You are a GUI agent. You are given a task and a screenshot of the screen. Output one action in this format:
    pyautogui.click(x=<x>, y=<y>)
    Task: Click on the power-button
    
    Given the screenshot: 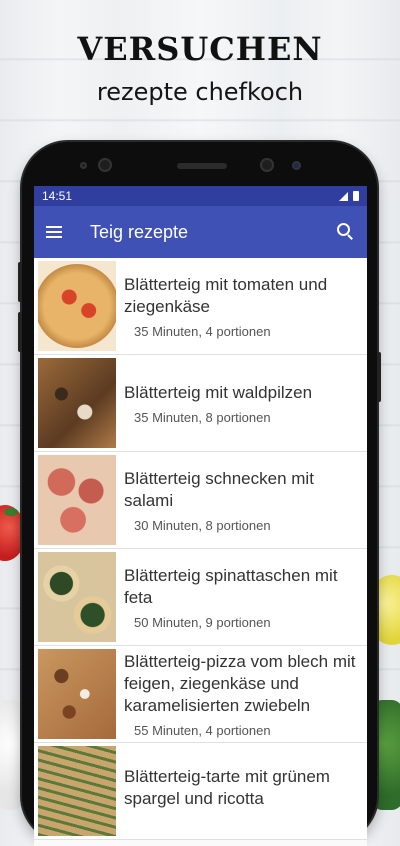 What is the action you would take?
    pyautogui.click(x=379, y=377)
    